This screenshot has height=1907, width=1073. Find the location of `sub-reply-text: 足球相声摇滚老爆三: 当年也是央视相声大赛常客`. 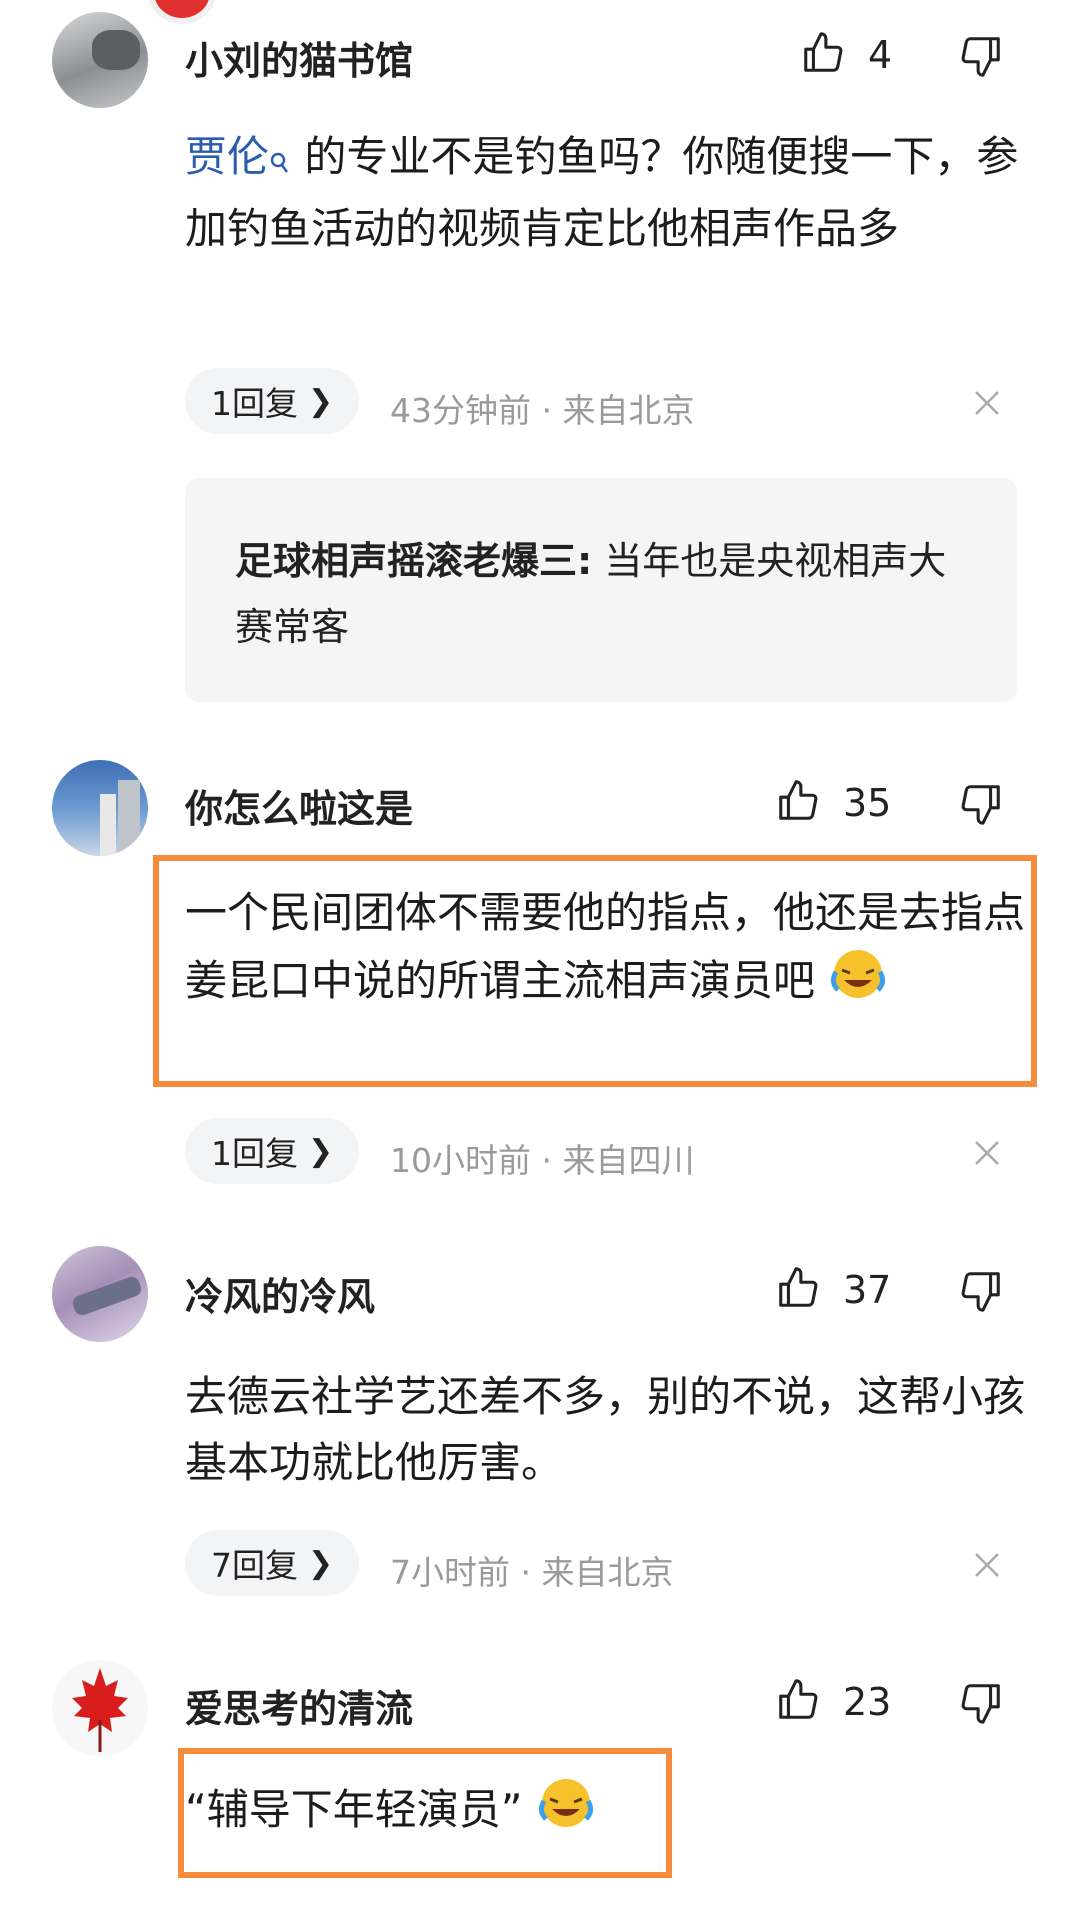

sub-reply-text: 足球相声摇滚老爆三: 当年也是央视相声大赛常客 is located at coordinates (591, 594).